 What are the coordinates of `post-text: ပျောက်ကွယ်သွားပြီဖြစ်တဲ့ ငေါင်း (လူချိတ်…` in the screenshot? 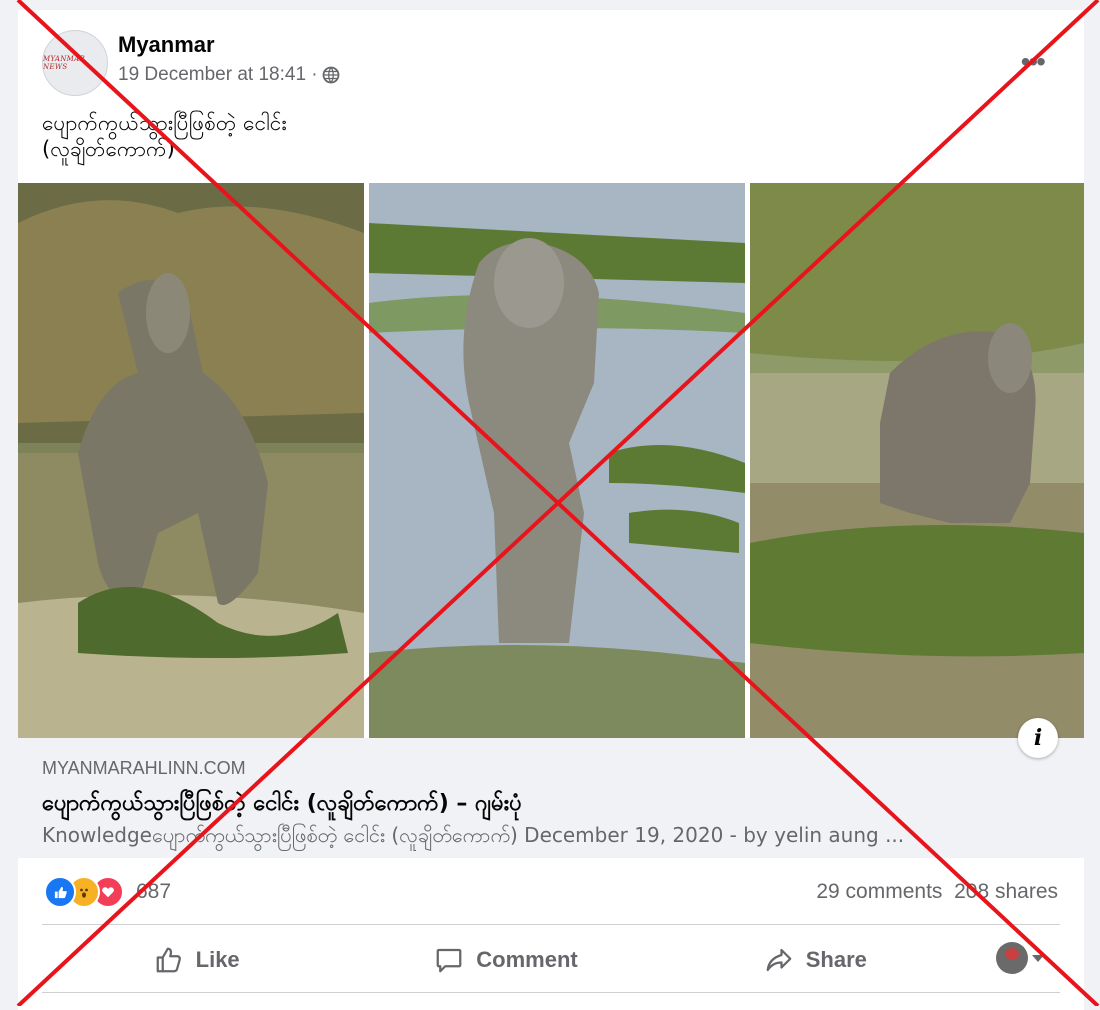 It's located at (164, 136).